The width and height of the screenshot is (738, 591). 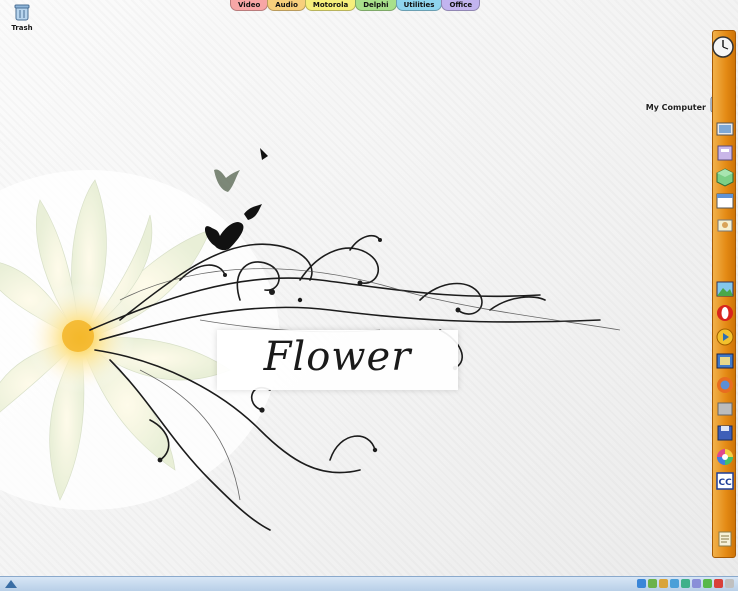 I want to click on tray-antivirus-icon, so click(x=718, y=583).